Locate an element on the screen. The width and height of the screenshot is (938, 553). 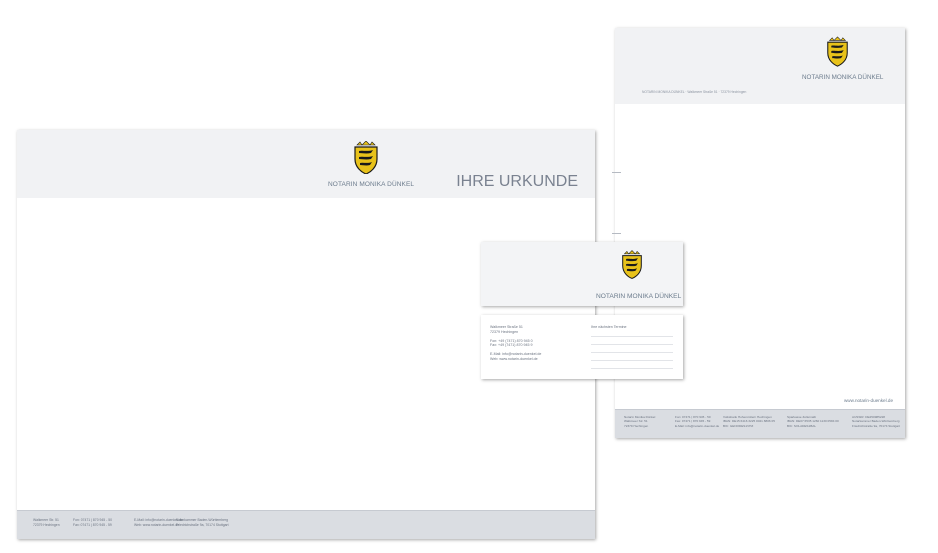
fold-mark is located at coordinates (616, 172).